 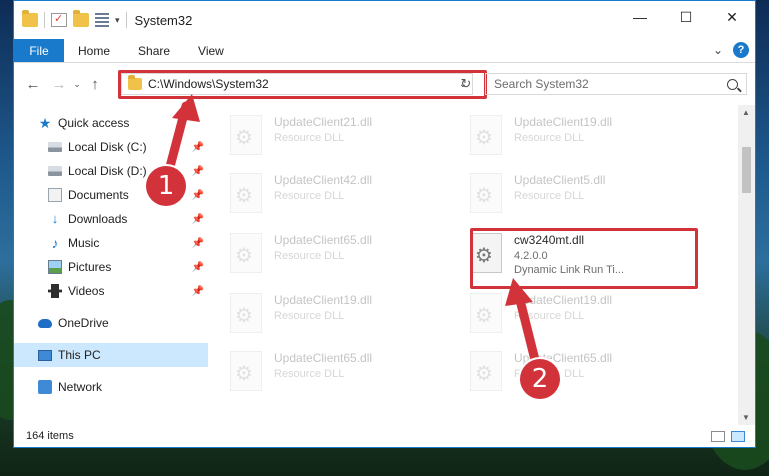 I want to click on details-view-icon, so click(x=718, y=436).